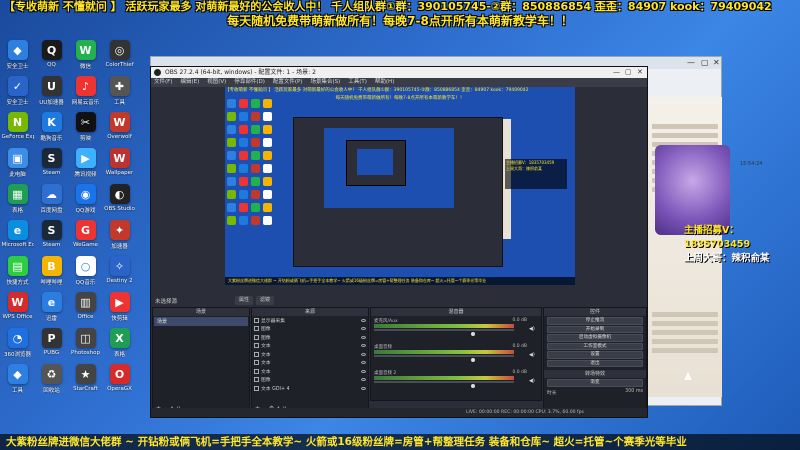 Image resolution: width=800 pixels, height=450 pixels. Describe the element at coordinates (595, 383) in the screenshot. I see `transition-select: 渐变` at that location.